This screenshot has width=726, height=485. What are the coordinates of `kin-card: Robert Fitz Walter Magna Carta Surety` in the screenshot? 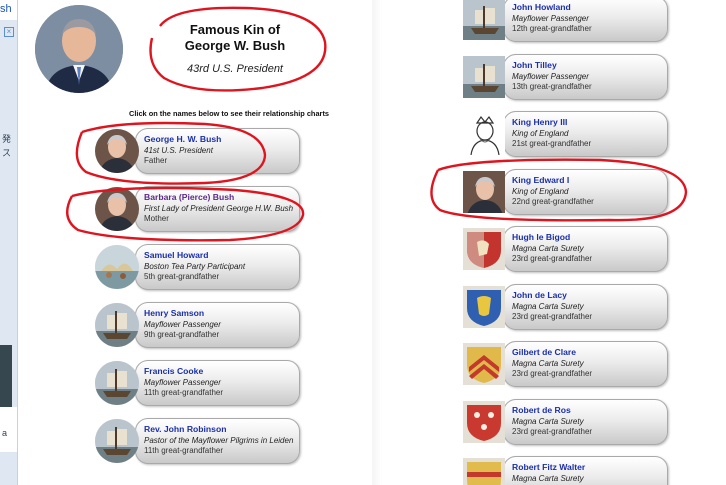 It's located at (568, 470).